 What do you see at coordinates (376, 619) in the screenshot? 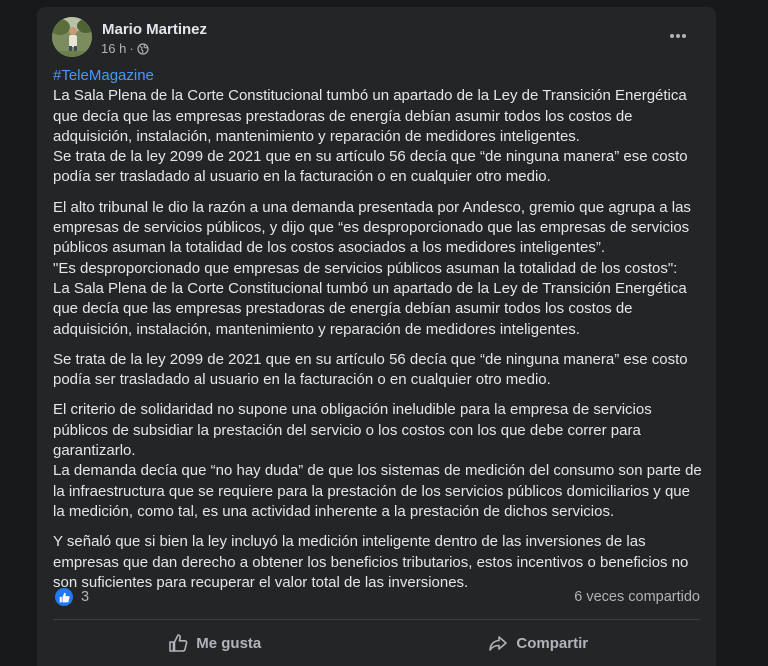
I see `divider` at bounding box center [376, 619].